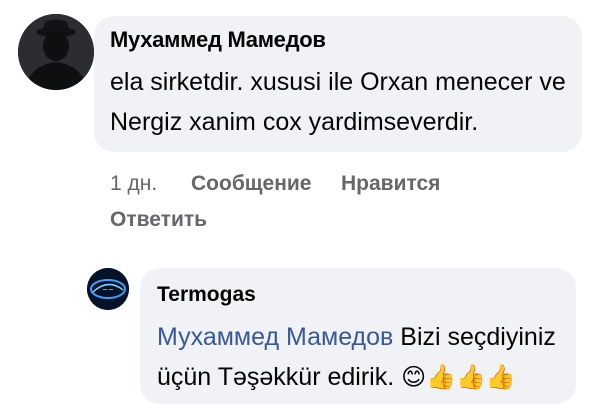 The height and width of the screenshot is (420, 600). Describe the element at coordinates (390, 184) in the screenshot. I see `like-button: Нравится` at that location.